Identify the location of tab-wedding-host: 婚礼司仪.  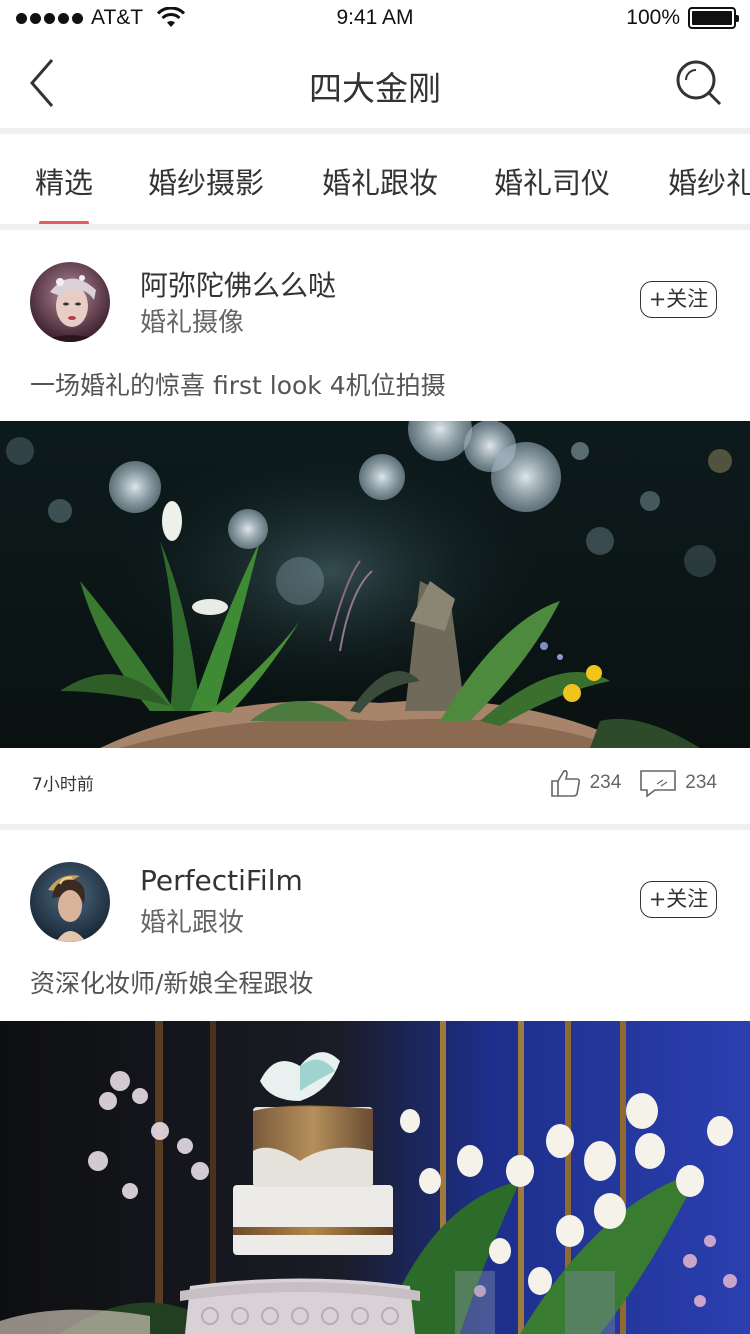
(552, 181).